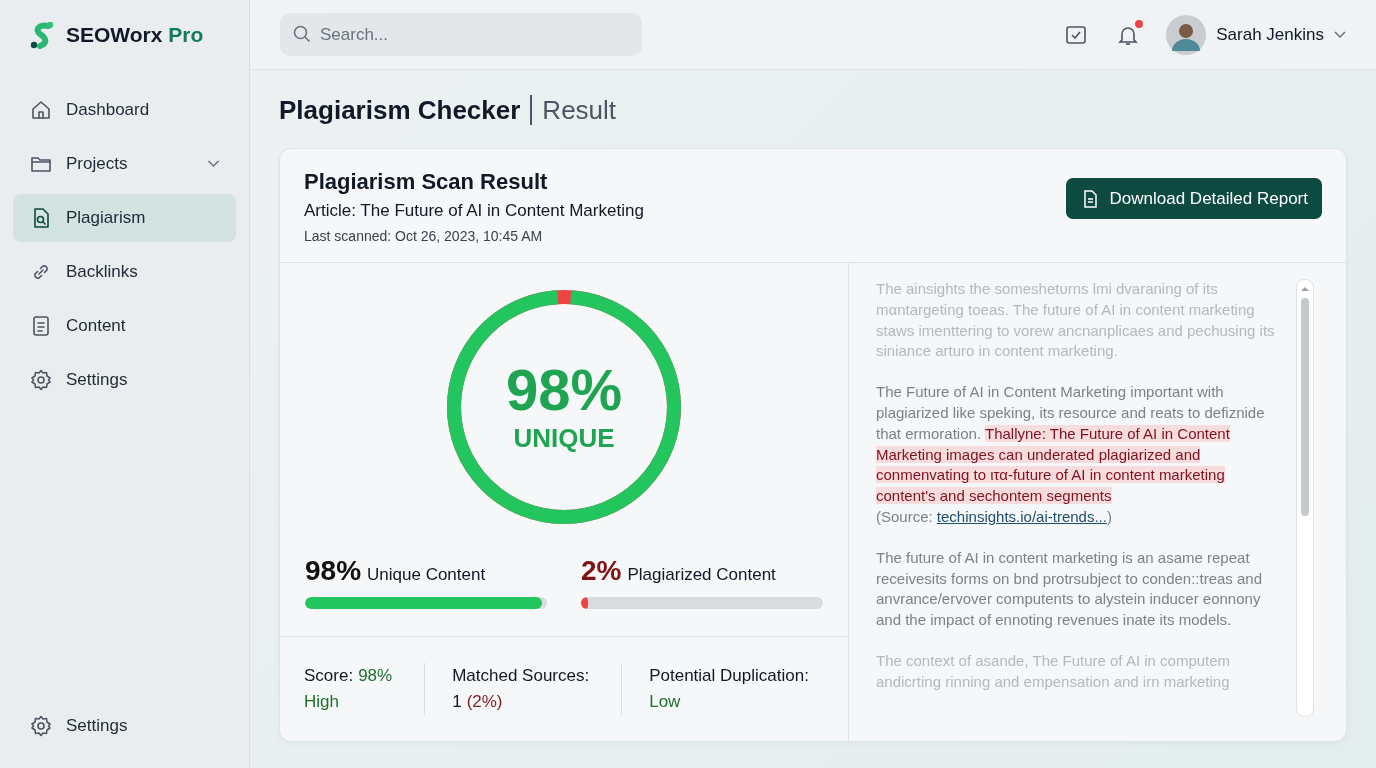 This screenshot has height=768, width=1376. Describe the element at coordinates (474, 211) in the screenshot. I see `article-title: Article: The Future of AI in Content Marketing` at that location.